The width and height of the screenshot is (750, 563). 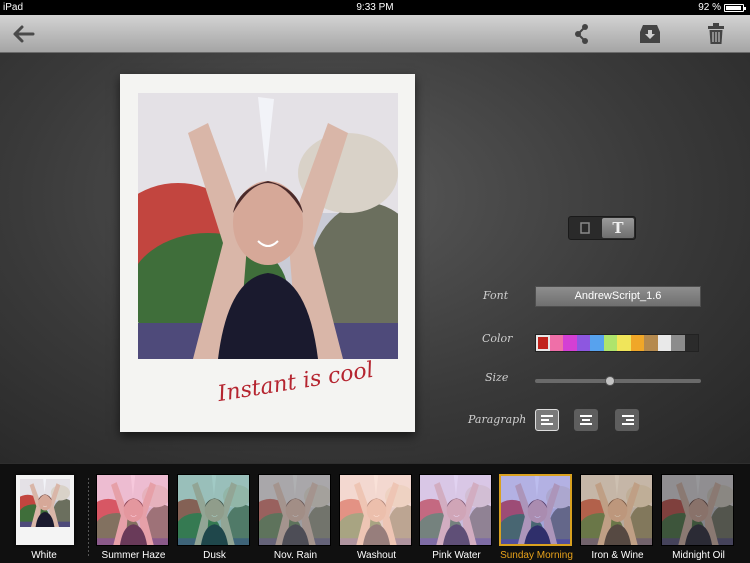 I want to click on share-button, so click(x=582, y=34).